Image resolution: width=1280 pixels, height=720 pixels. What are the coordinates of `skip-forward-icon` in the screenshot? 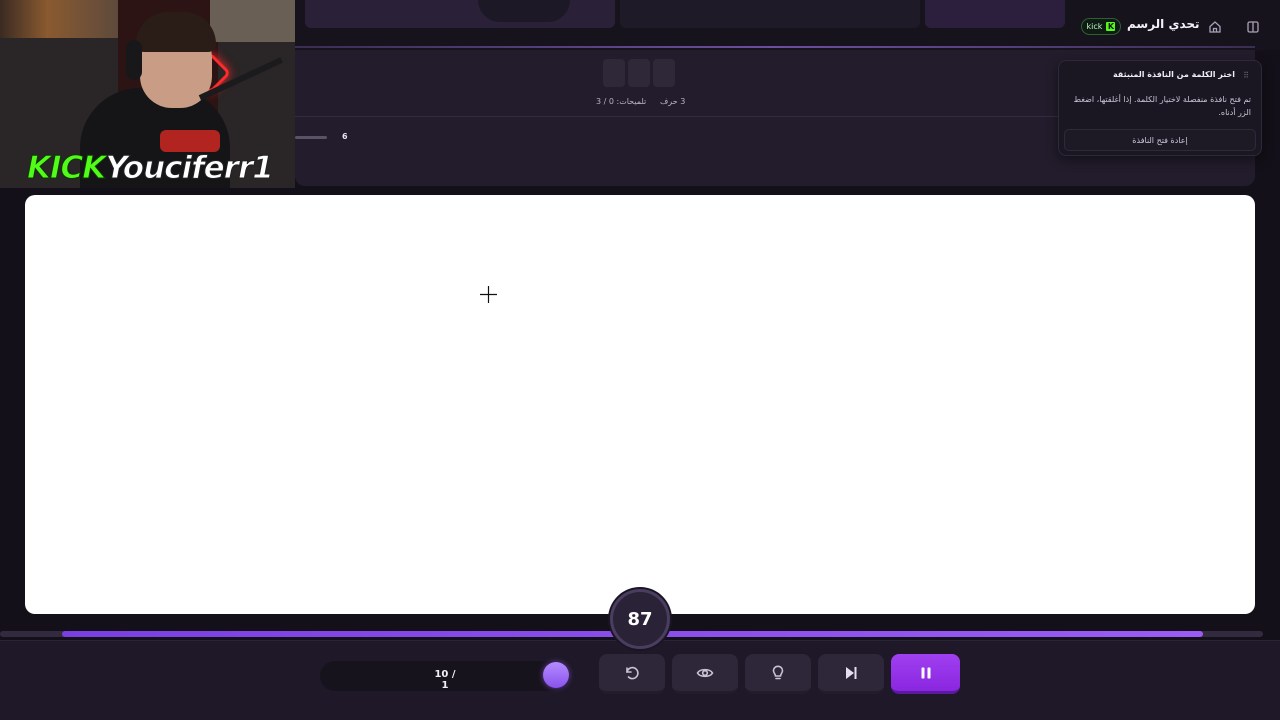 It's located at (851, 672).